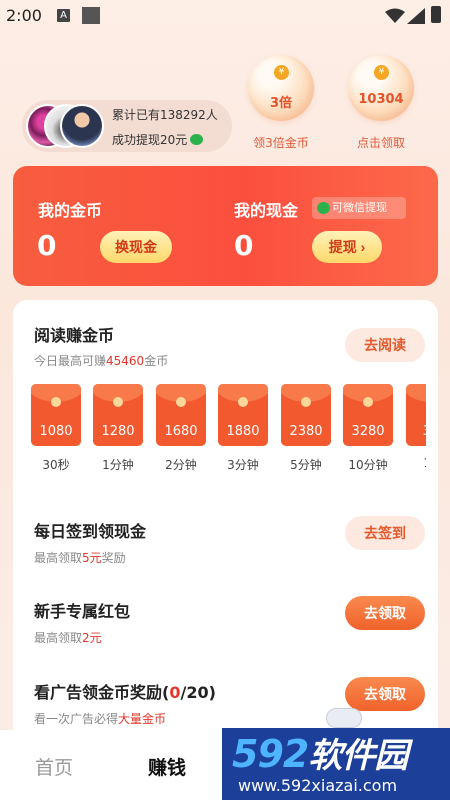  I want to click on battery-icon, so click(436, 14).